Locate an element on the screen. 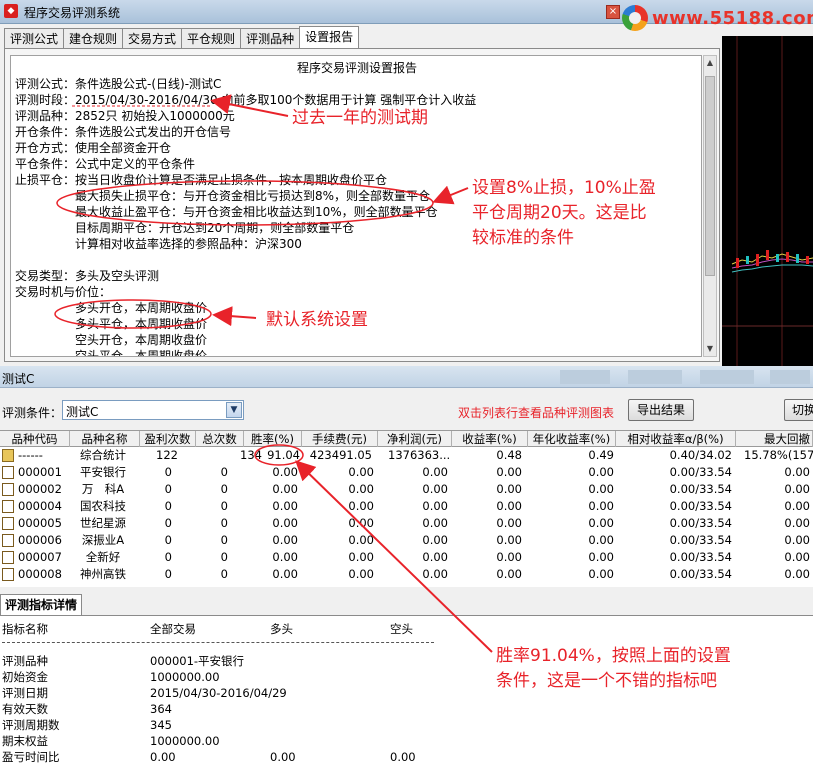 The width and height of the screenshot is (813, 766). report-line: 目标周期平仓：开仓达到20个周期，则全部数量平仓 is located at coordinates (215, 228).